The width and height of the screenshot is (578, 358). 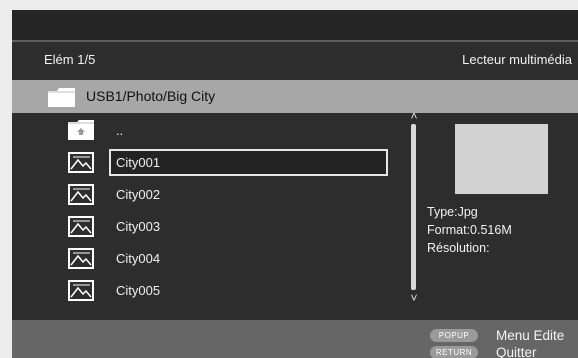 I want to click on list-item-selected: City001, so click(x=212, y=163).